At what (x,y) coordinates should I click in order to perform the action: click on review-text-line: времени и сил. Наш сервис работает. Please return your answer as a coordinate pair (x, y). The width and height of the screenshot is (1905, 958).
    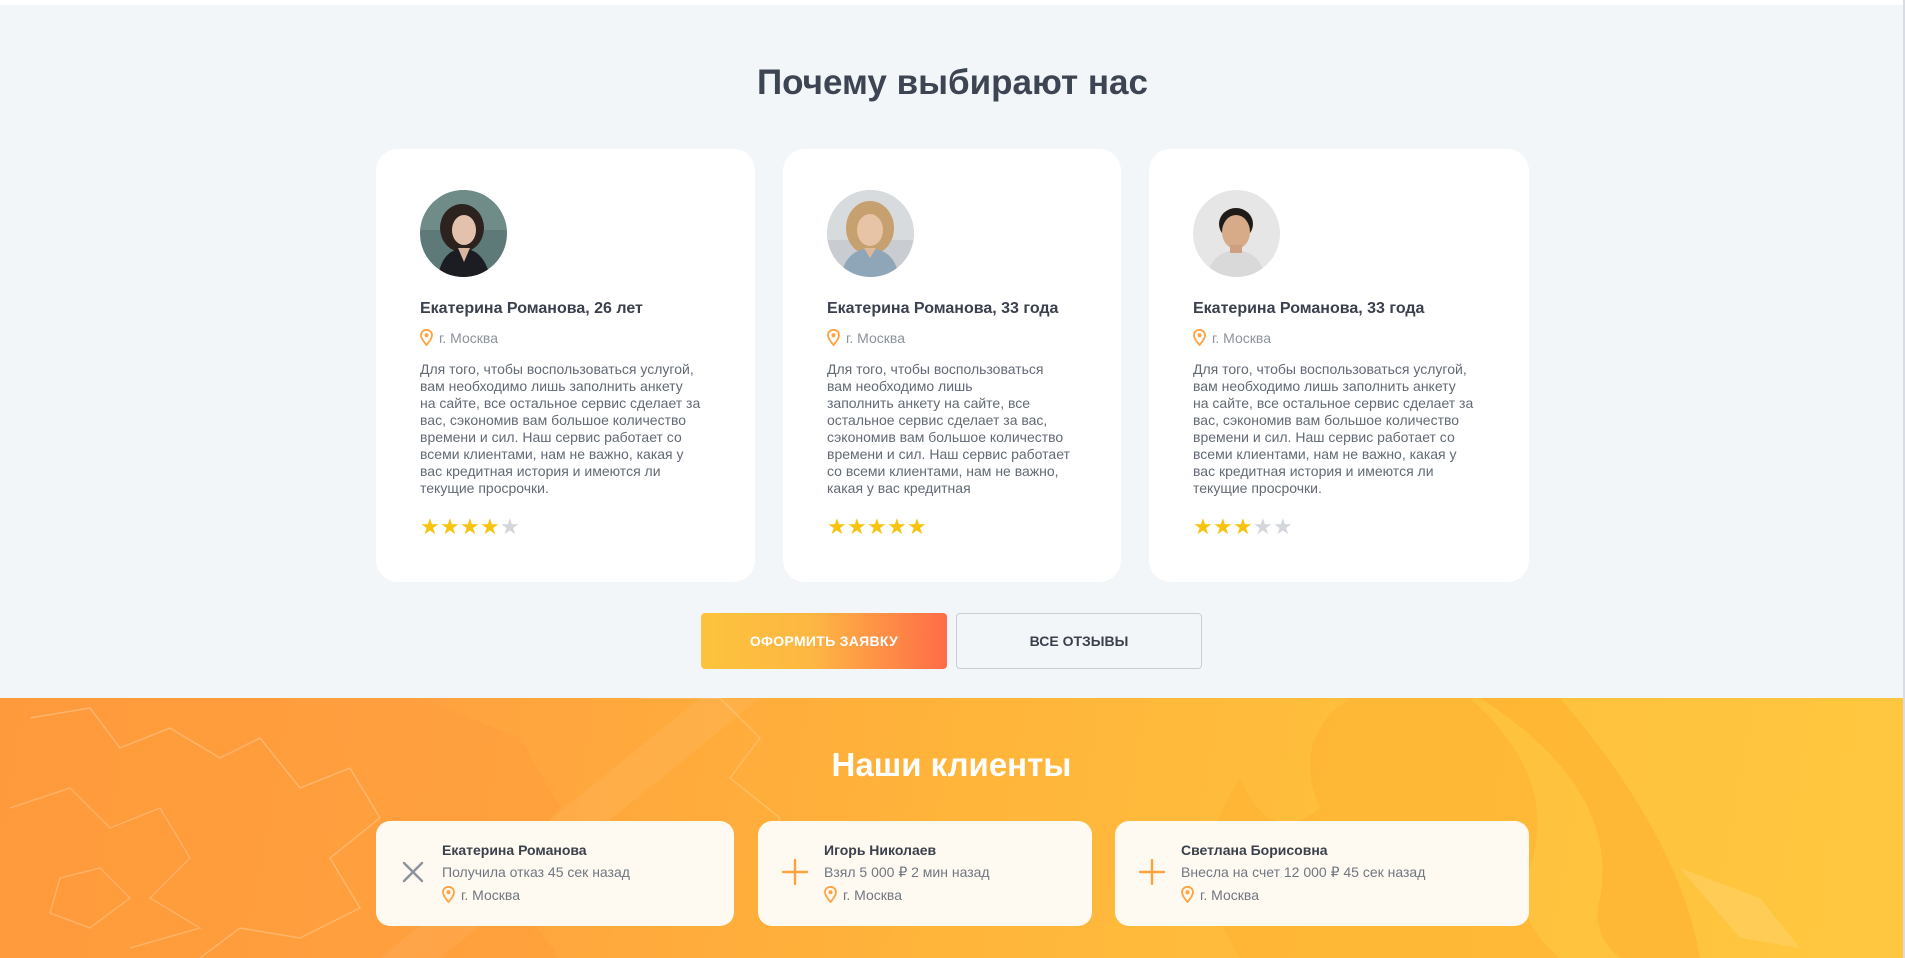
    Looking at the image, I should click on (948, 454).